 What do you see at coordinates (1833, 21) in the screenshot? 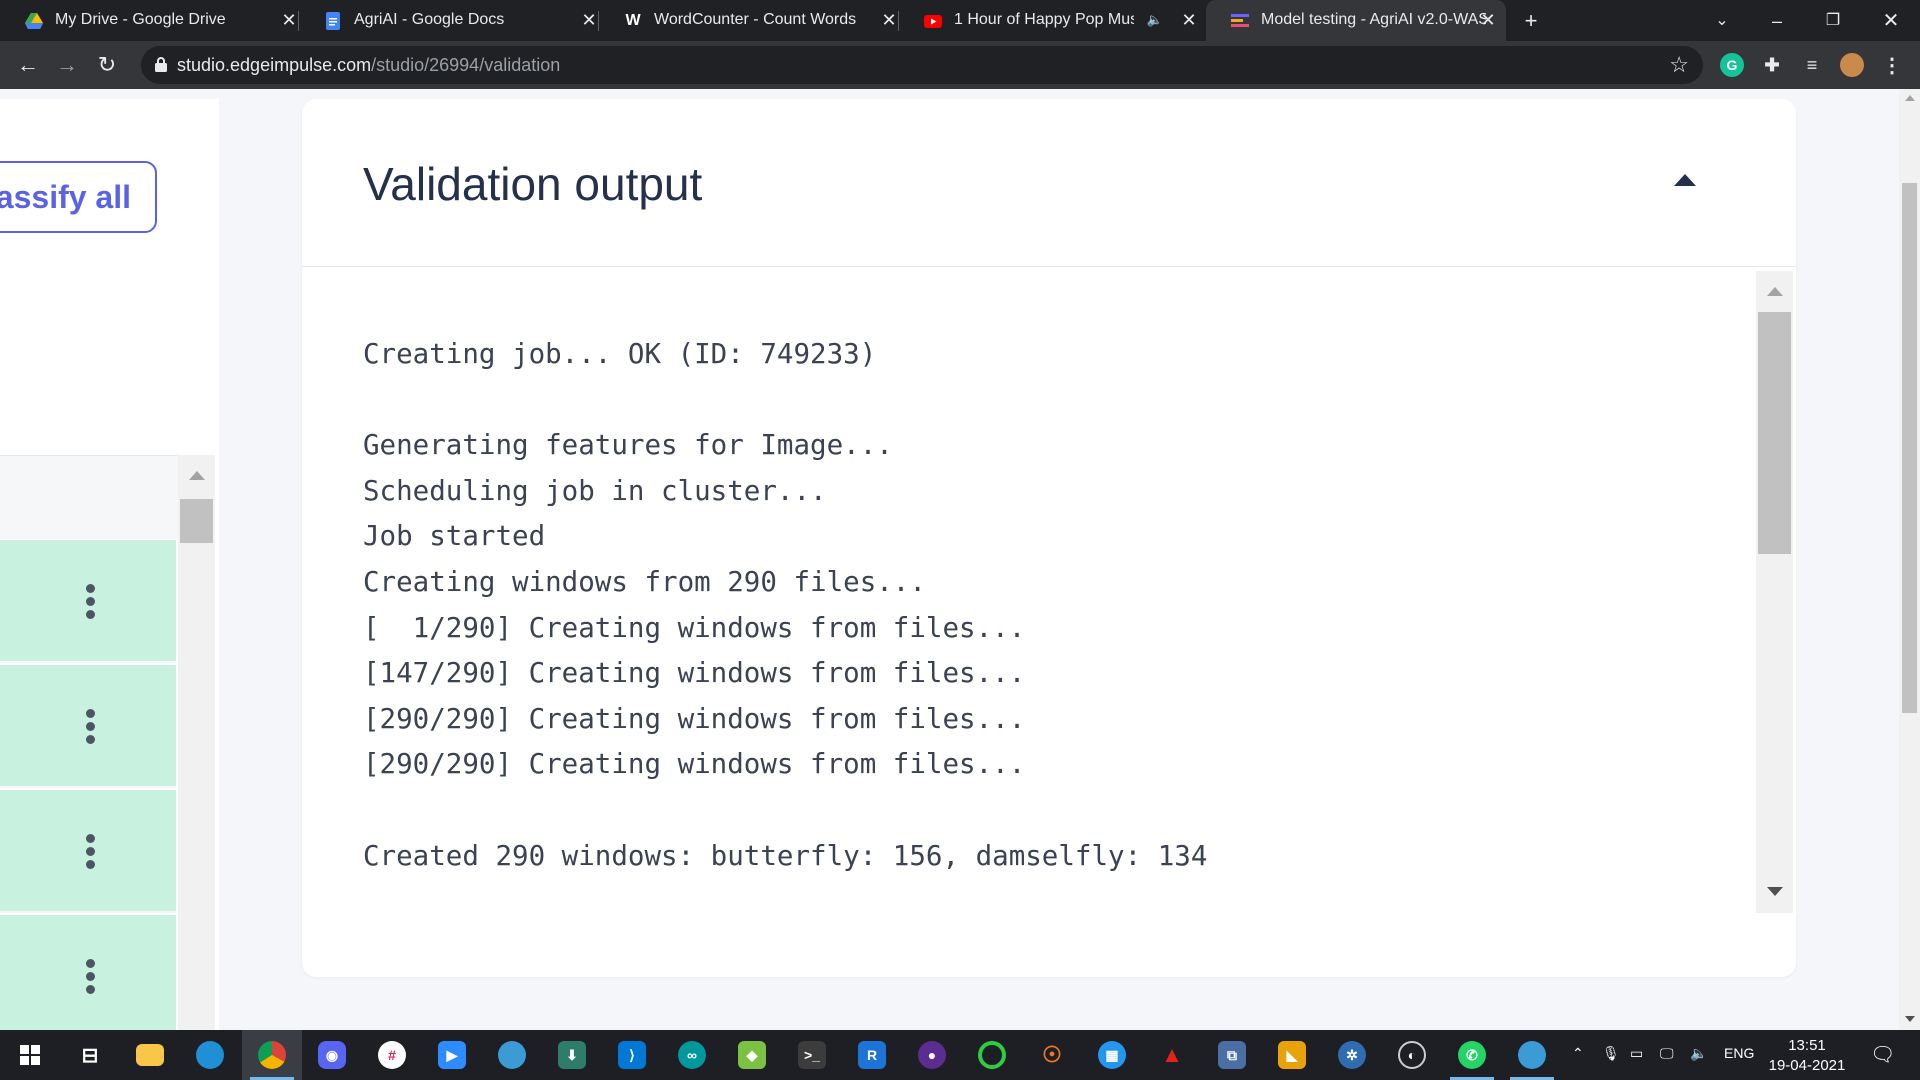
I see `restore-icon: ❐` at bounding box center [1833, 21].